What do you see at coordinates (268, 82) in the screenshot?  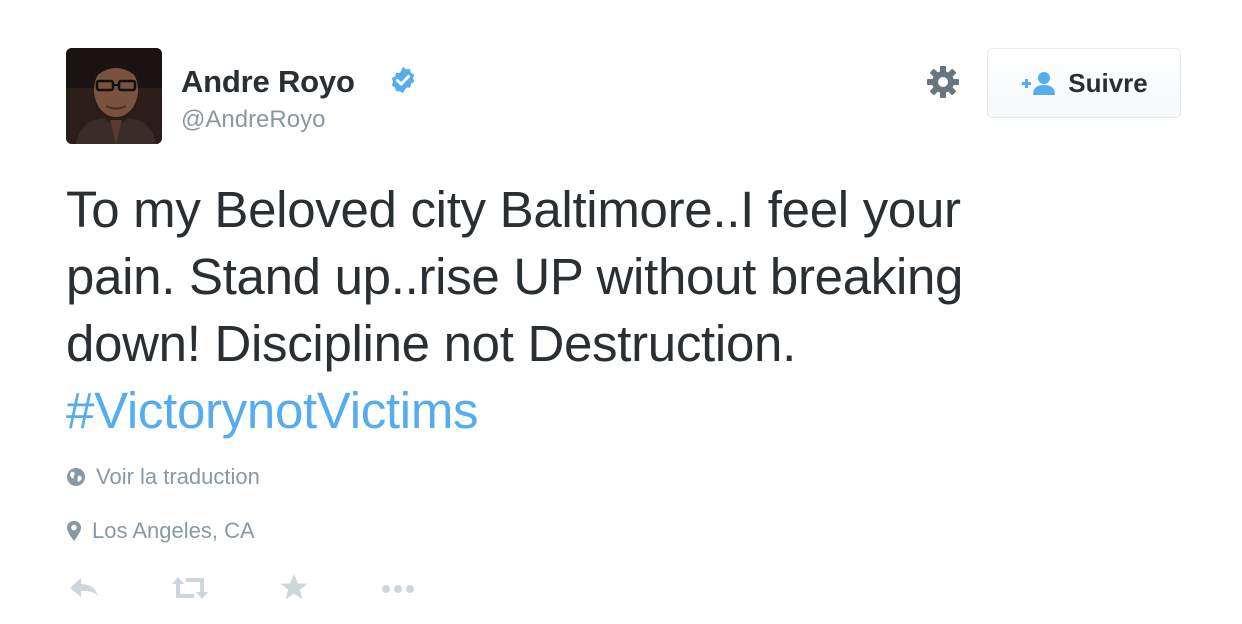 I see `author-name: Andre Royo` at bounding box center [268, 82].